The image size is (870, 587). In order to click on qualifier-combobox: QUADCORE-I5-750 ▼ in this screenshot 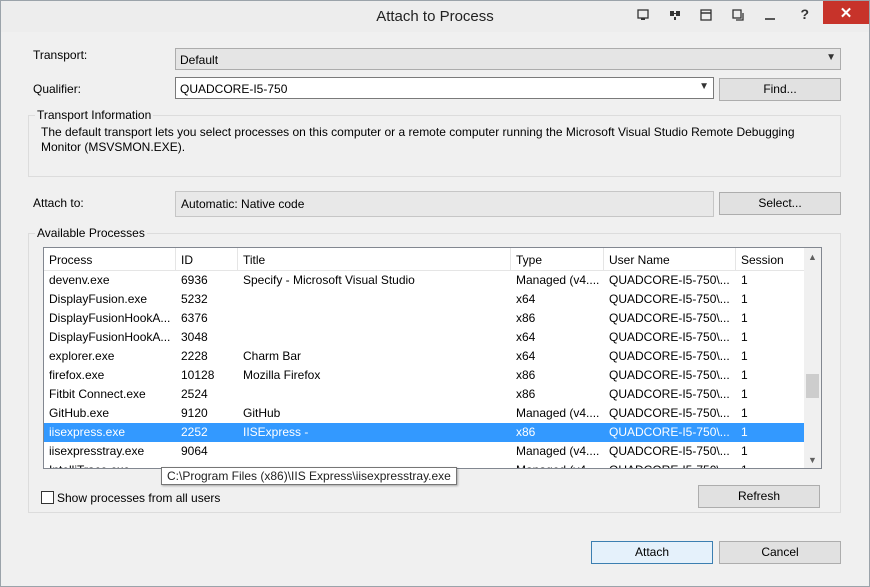, I will do `click(444, 88)`.